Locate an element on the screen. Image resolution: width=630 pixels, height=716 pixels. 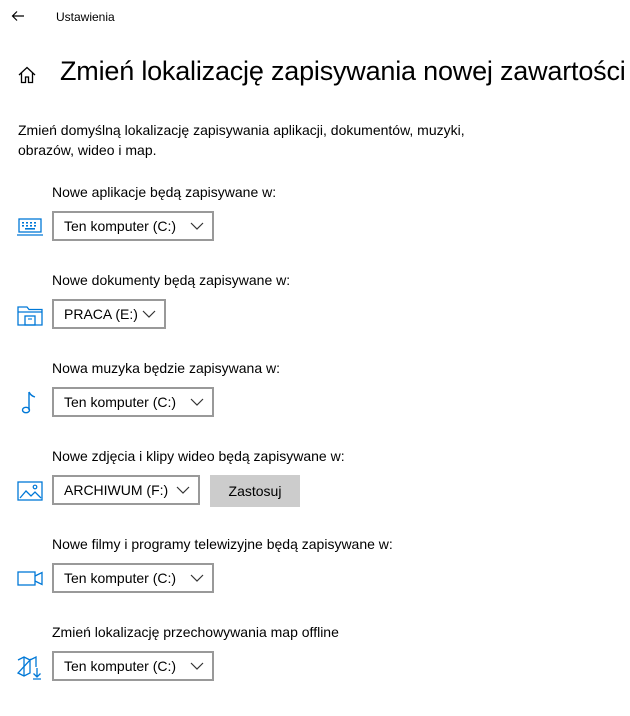
window-title: Ustawienia is located at coordinates (85, 17).